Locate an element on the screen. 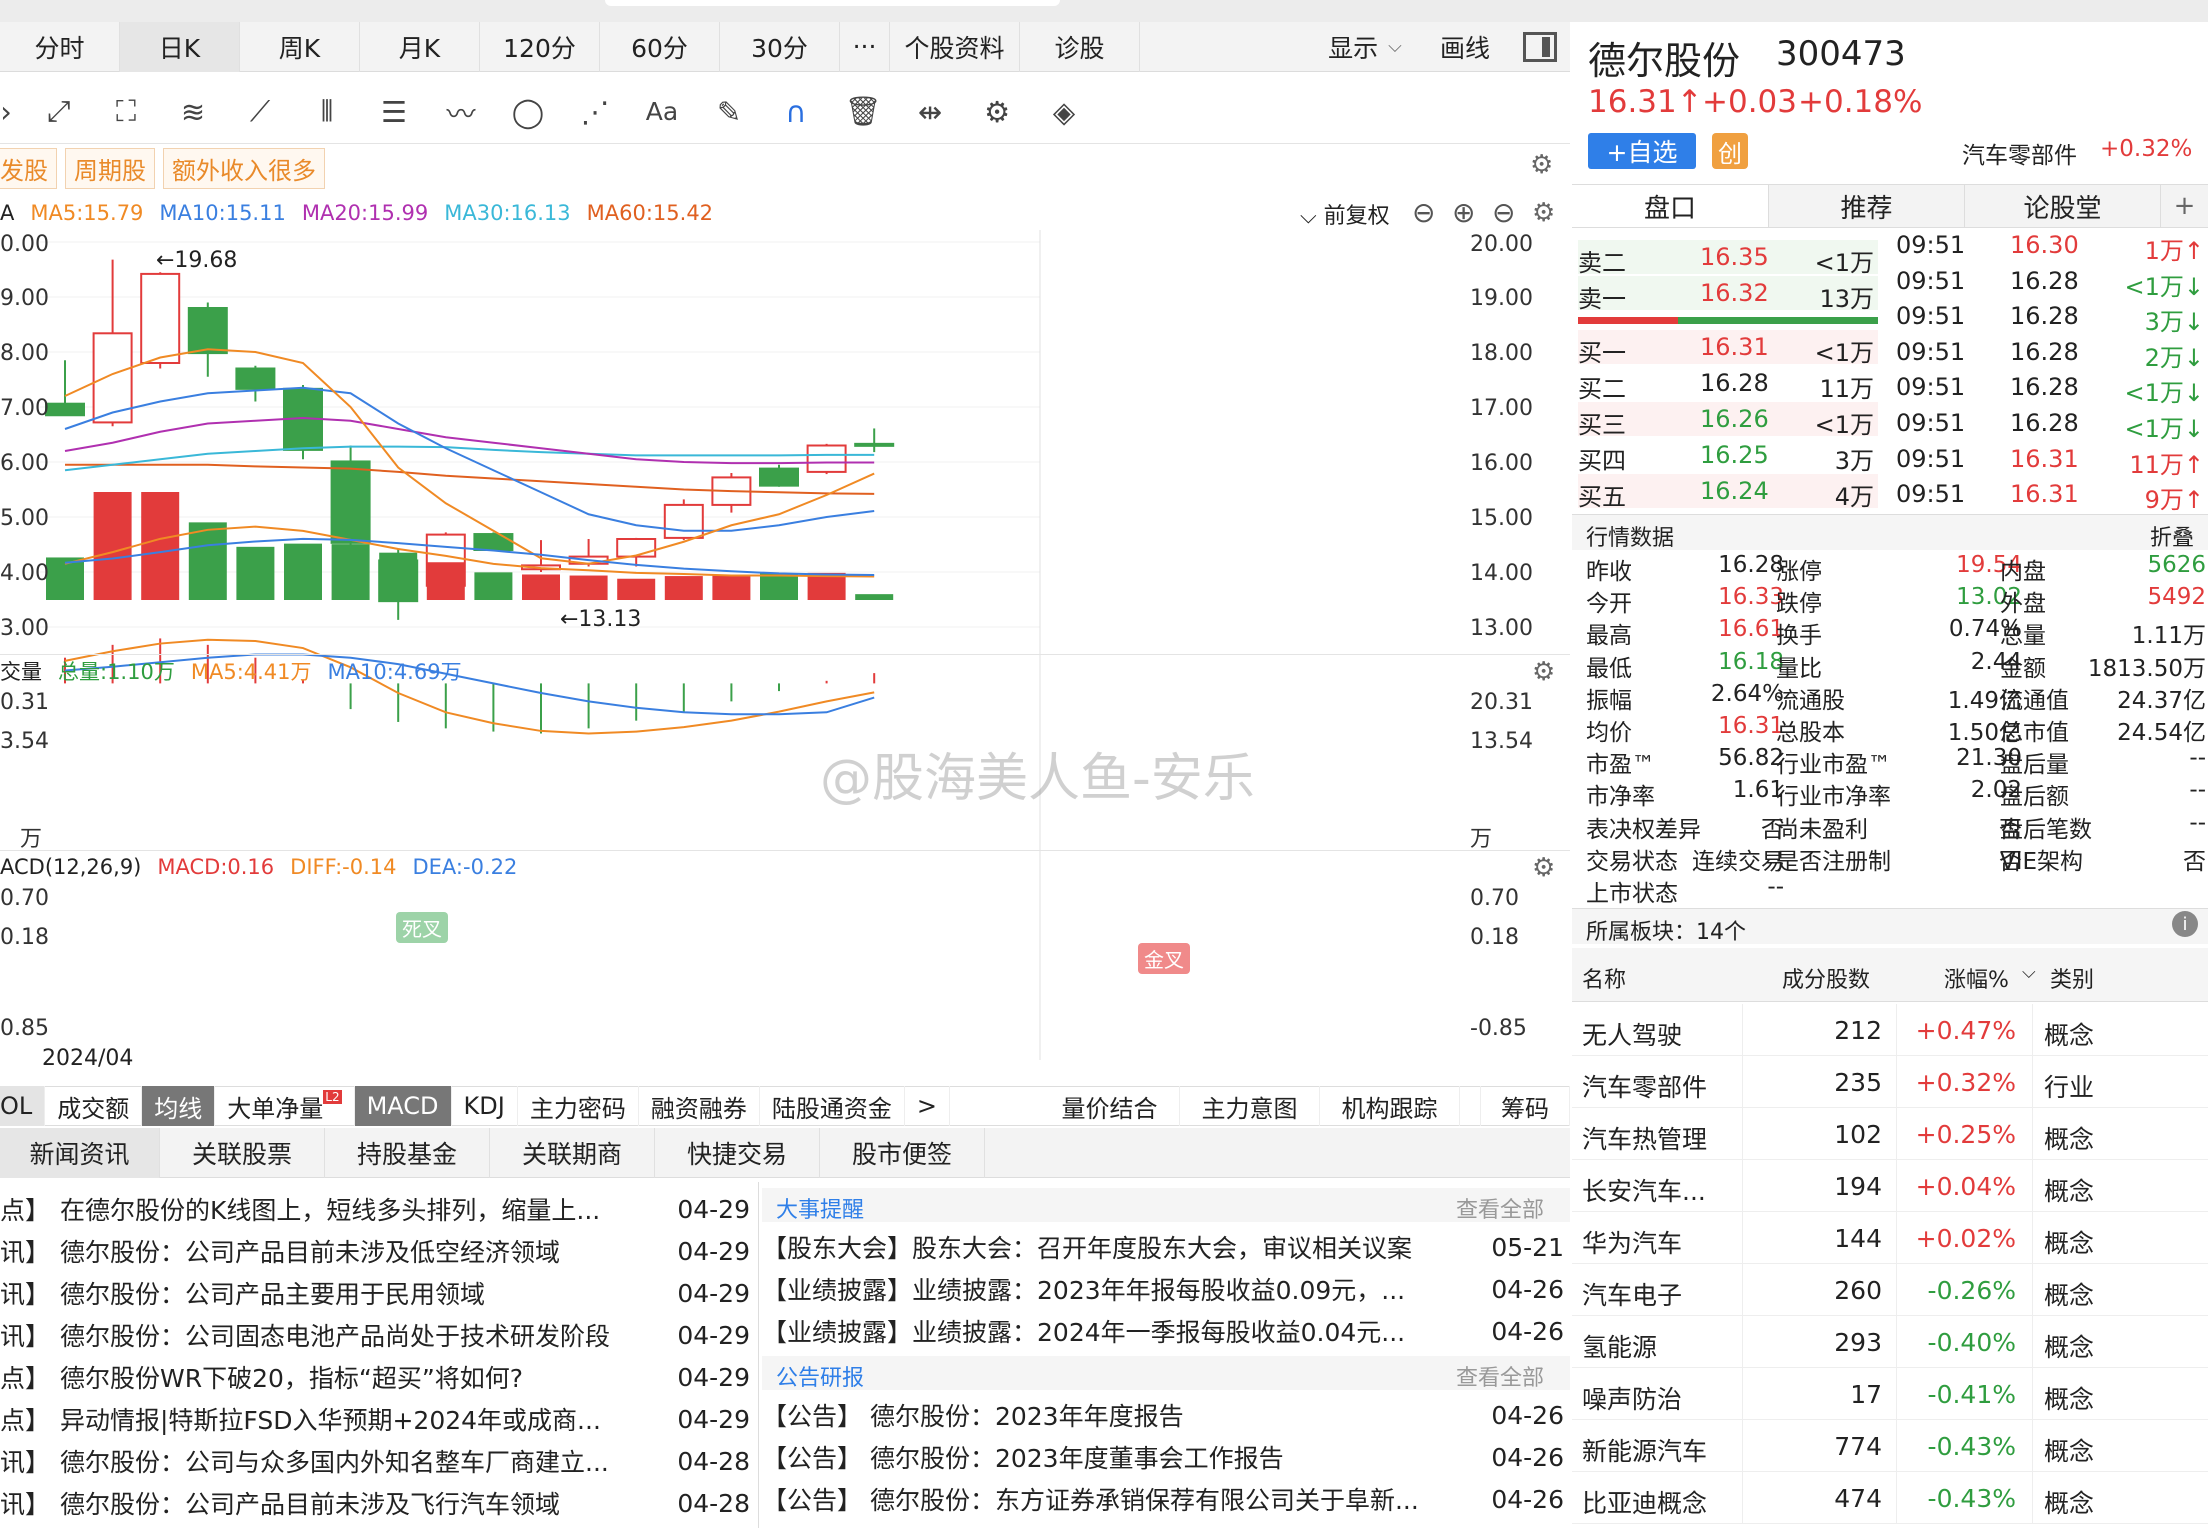 This screenshot has width=2208, height=1528. news-tab-related: 关联股票 is located at coordinates (242, 1152).